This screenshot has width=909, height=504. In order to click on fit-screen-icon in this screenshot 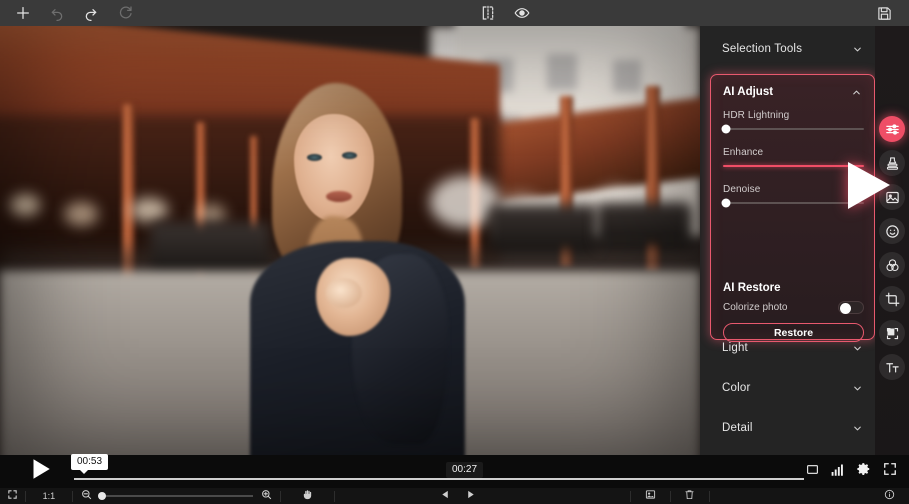, I will do `click(12, 495)`.